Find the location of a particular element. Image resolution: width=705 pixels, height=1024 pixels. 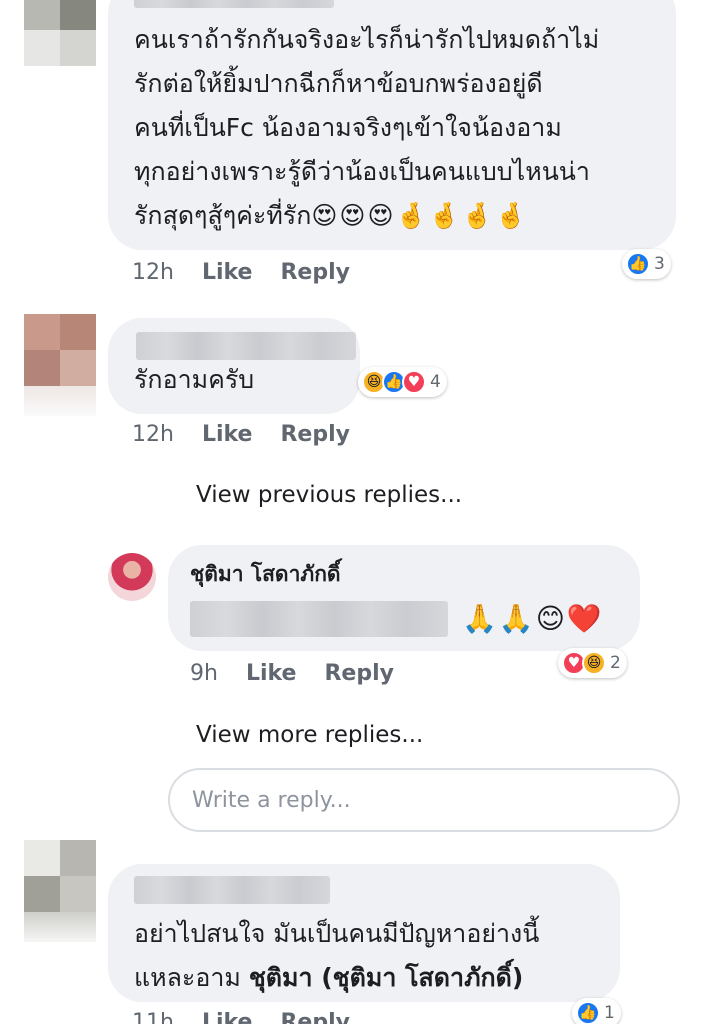

reply-text-blurred is located at coordinates (319, 619).